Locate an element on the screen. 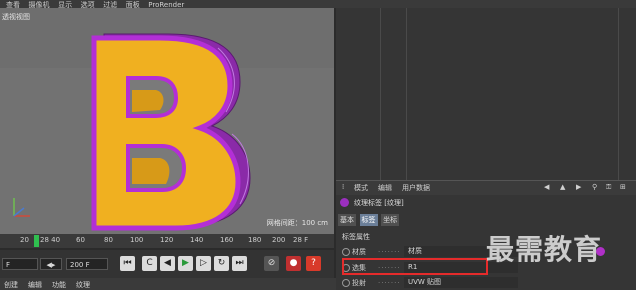  watermark: 最需教育 is located at coordinates (544, 249).